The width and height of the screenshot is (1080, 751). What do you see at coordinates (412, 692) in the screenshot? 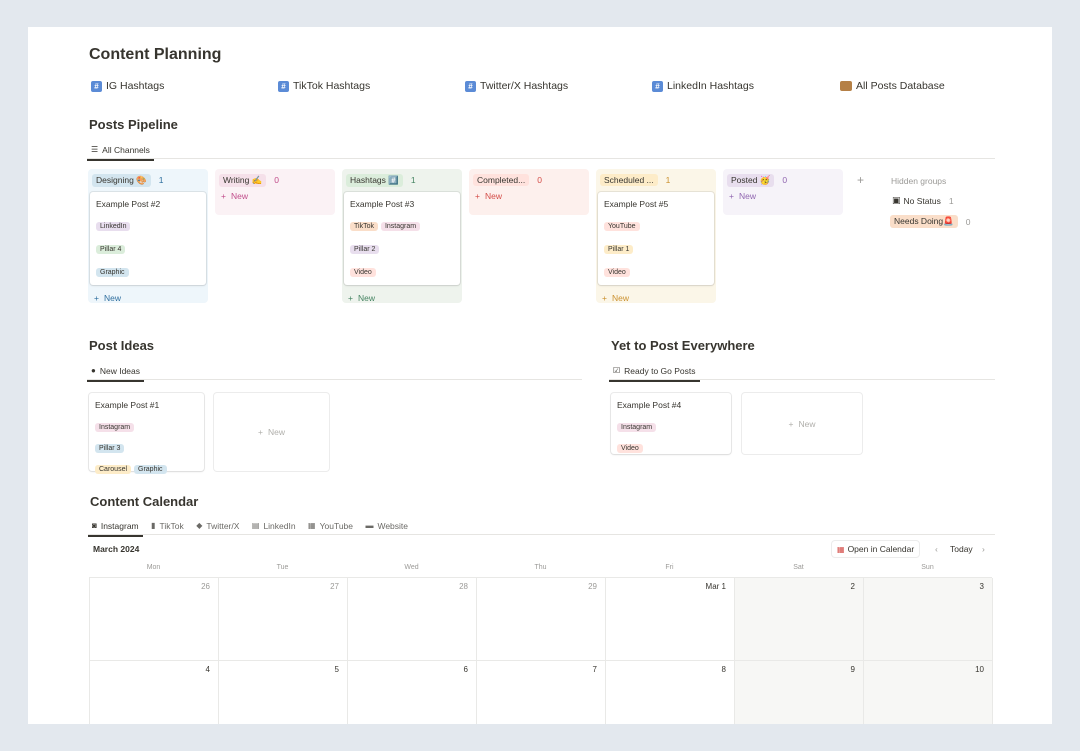
I see `calendar-day: 6` at bounding box center [412, 692].